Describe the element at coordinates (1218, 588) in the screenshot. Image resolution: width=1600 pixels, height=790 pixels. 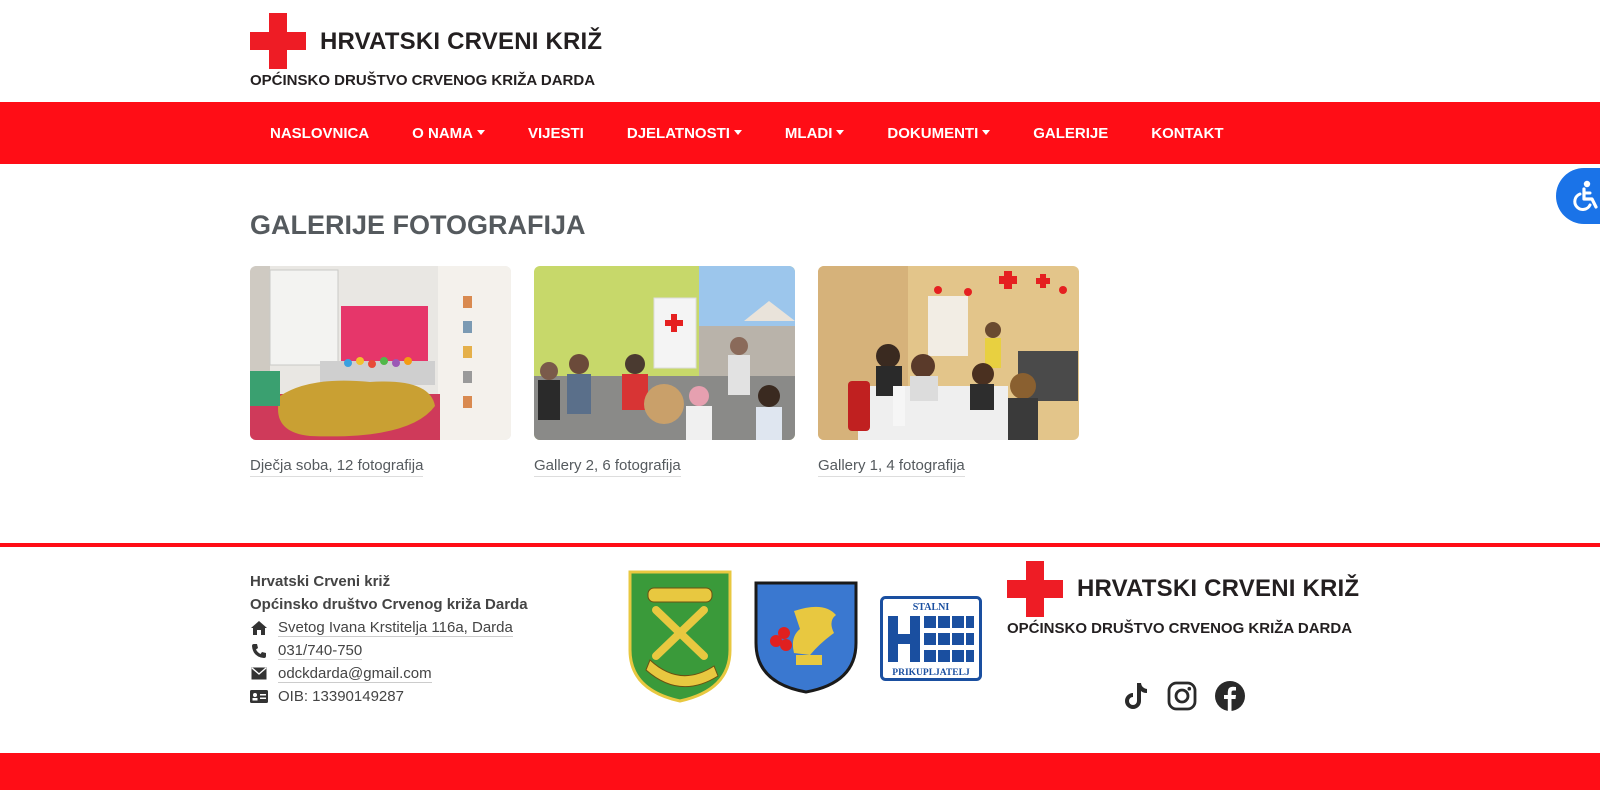
I see `footer-logo-title: HRVATSKI CRVENI KRIŽ` at that location.